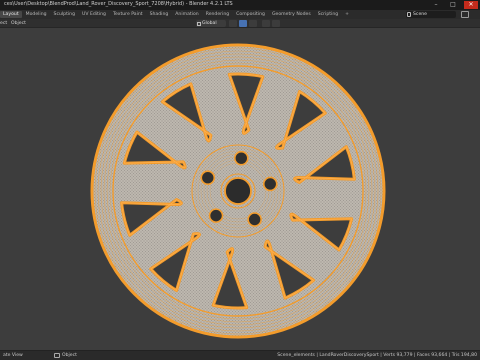 This screenshot has width=480, height=360. Describe the element at coordinates (266, 23) in the screenshot. I see `proportional-edit-icon` at that location.